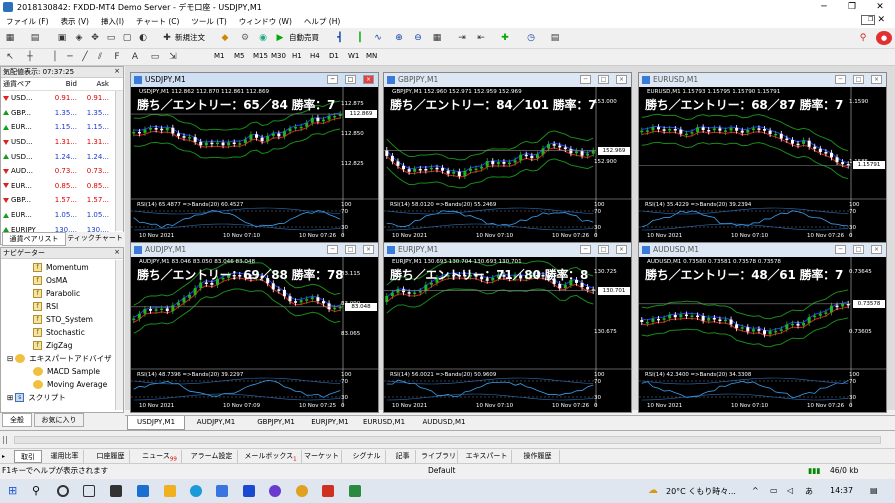 The image size is (895, 503). Describe the element at coordinates (755, 490) in the screenshot. I see `tray-arrow-icon: ^` at that location.